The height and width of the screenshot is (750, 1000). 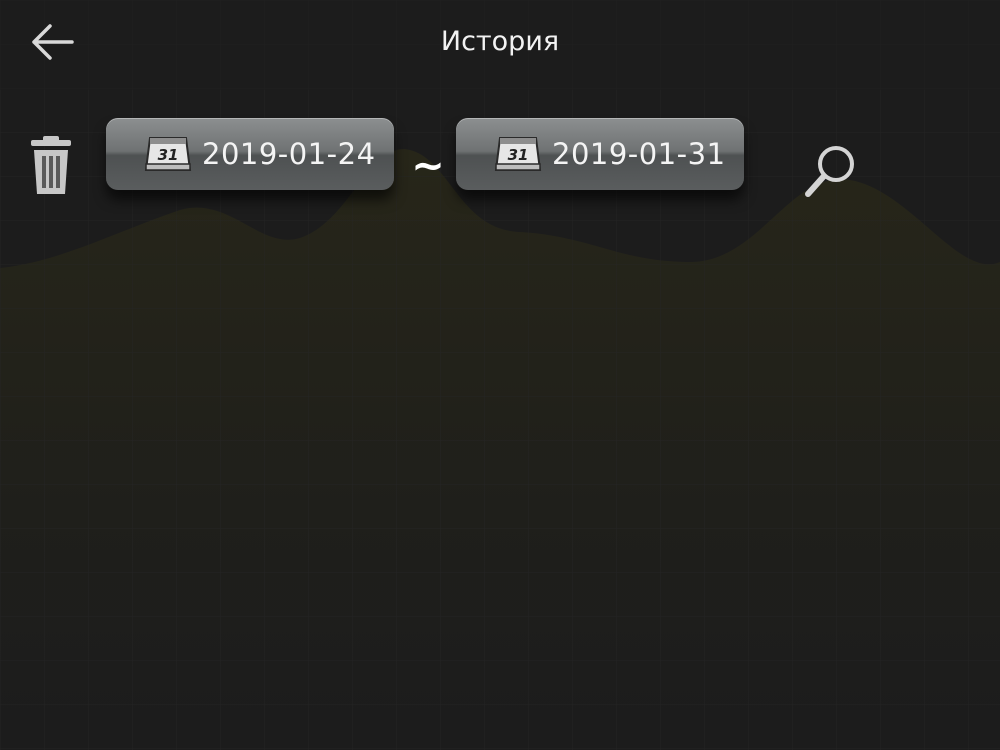 What do you see at coordinates (639, 154) in the screenshot?
I see `end-date-value: 2019-01-31` at bounding box center [639, 154].